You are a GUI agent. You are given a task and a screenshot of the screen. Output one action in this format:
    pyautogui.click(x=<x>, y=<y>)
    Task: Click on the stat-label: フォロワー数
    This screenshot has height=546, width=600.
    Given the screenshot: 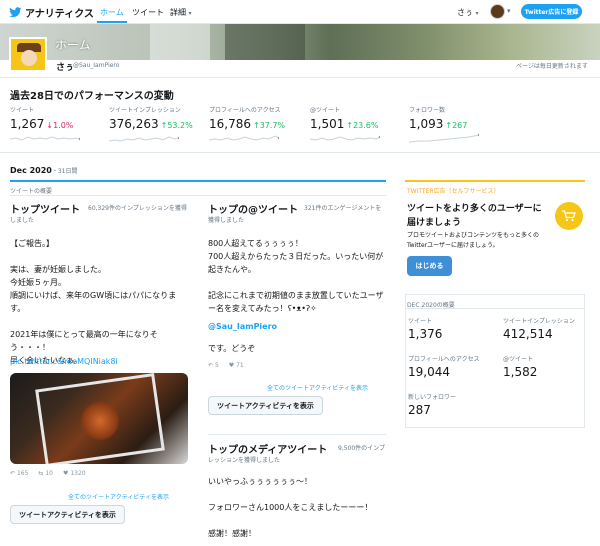 What is the action you would take?
    pyautogui.click(x=427, y=110)
    